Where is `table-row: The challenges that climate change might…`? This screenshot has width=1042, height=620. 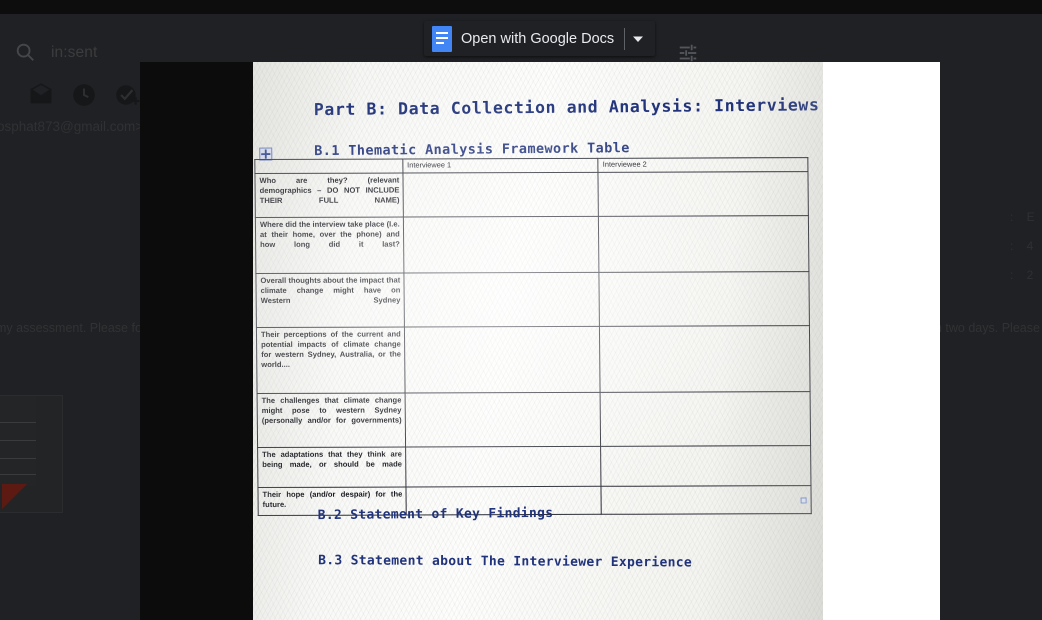
table-row: The challenges that climate change might… is located at coordinates (534, 419).